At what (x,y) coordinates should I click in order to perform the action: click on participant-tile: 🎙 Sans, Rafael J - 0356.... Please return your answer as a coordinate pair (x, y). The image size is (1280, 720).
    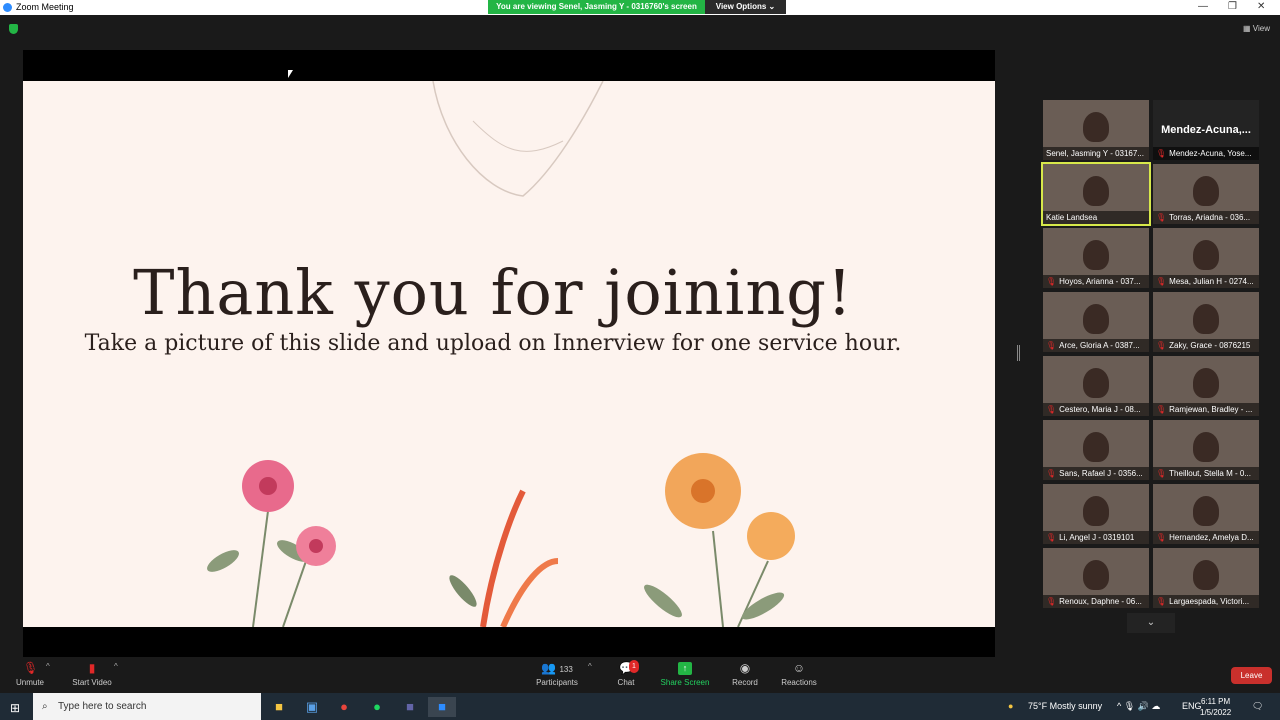
    Looking at the image, I should click on (1096, 450).